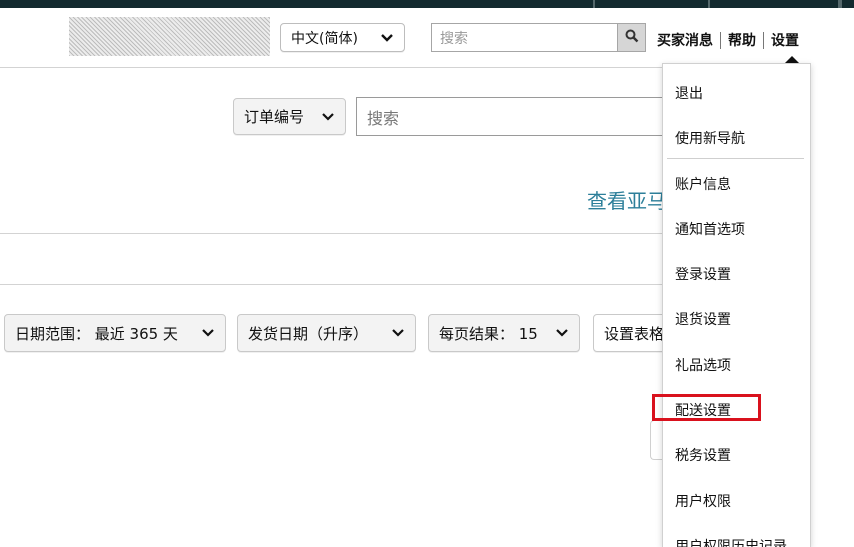 The height and width of the screenshot is (547, 854). I want to click on order-search-input: 搜索, so click(512, 116).